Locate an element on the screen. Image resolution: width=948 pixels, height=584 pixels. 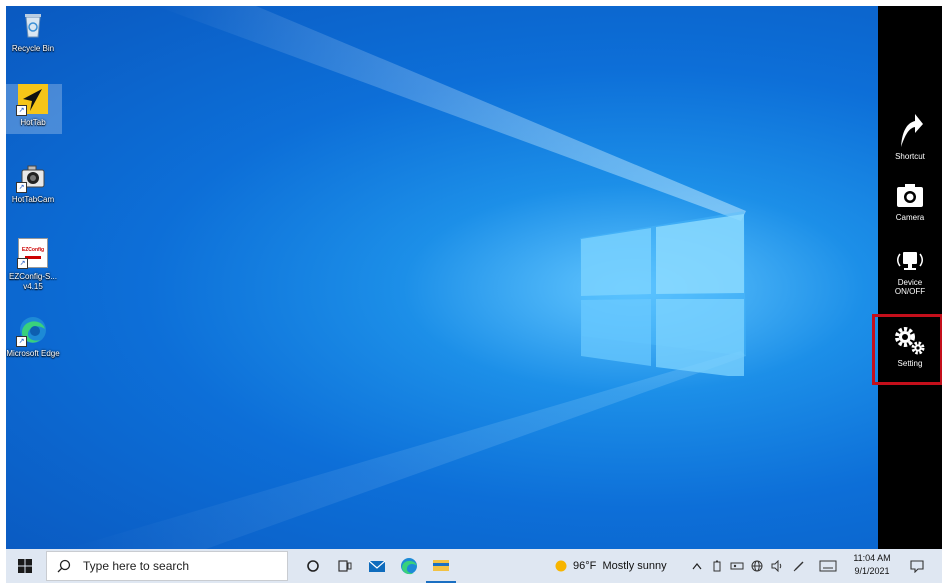
notifications-button is located at coordinates (917, 566).